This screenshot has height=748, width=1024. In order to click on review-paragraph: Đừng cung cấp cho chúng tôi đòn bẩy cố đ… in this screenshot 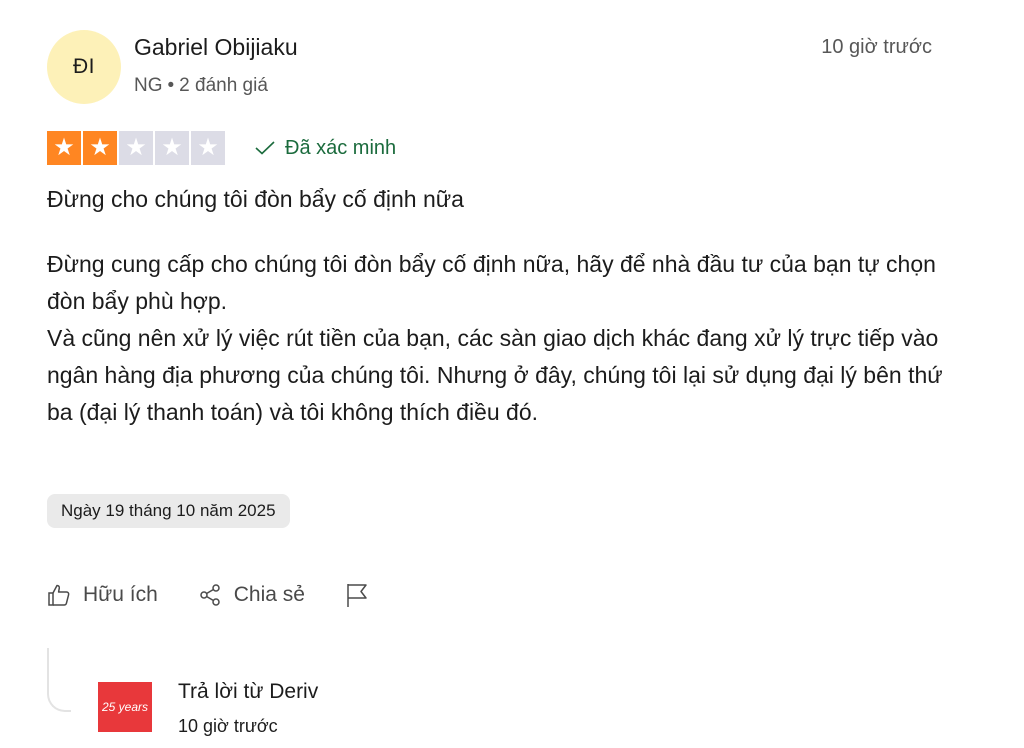, I will do `click(491, 282)`.